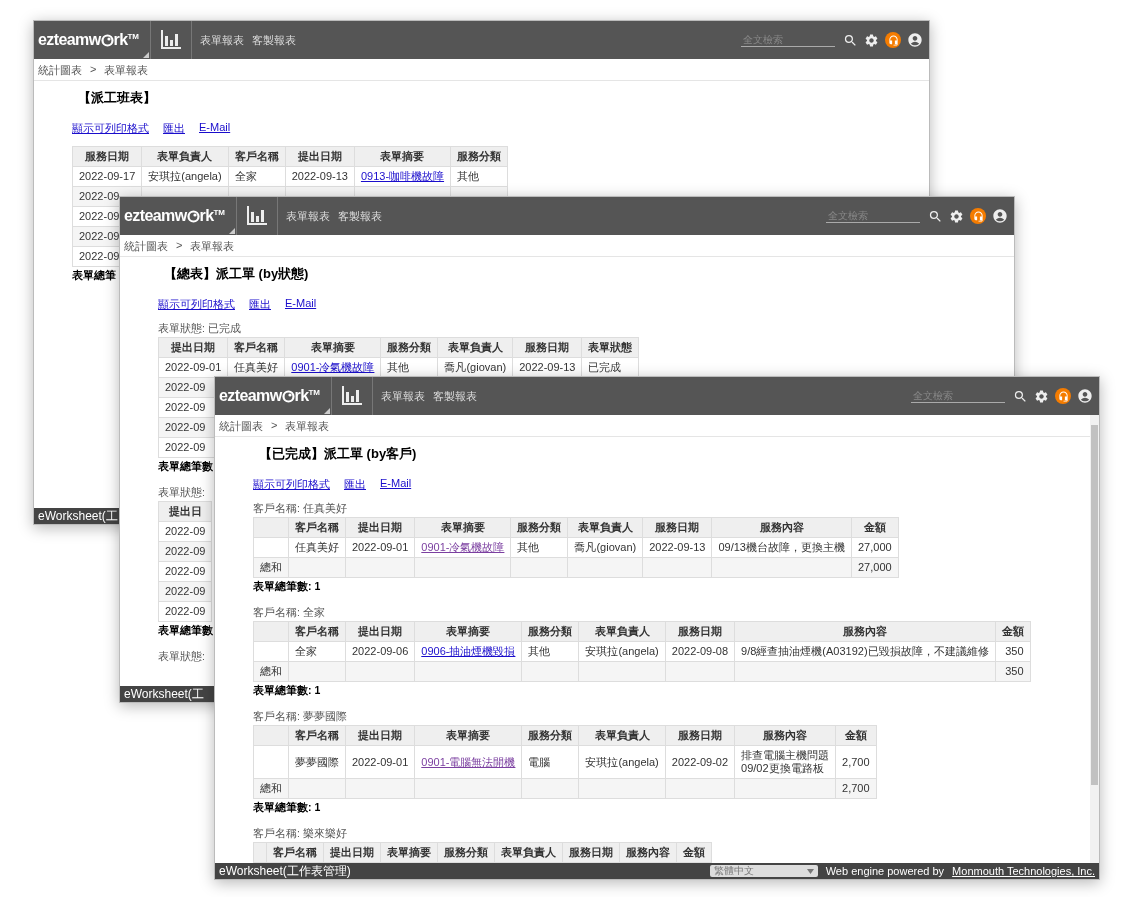  What do you see at coordinates (94, 276) in the screenshot?
I see `record-count: 表單總筆` at bounding box center [94, 276].